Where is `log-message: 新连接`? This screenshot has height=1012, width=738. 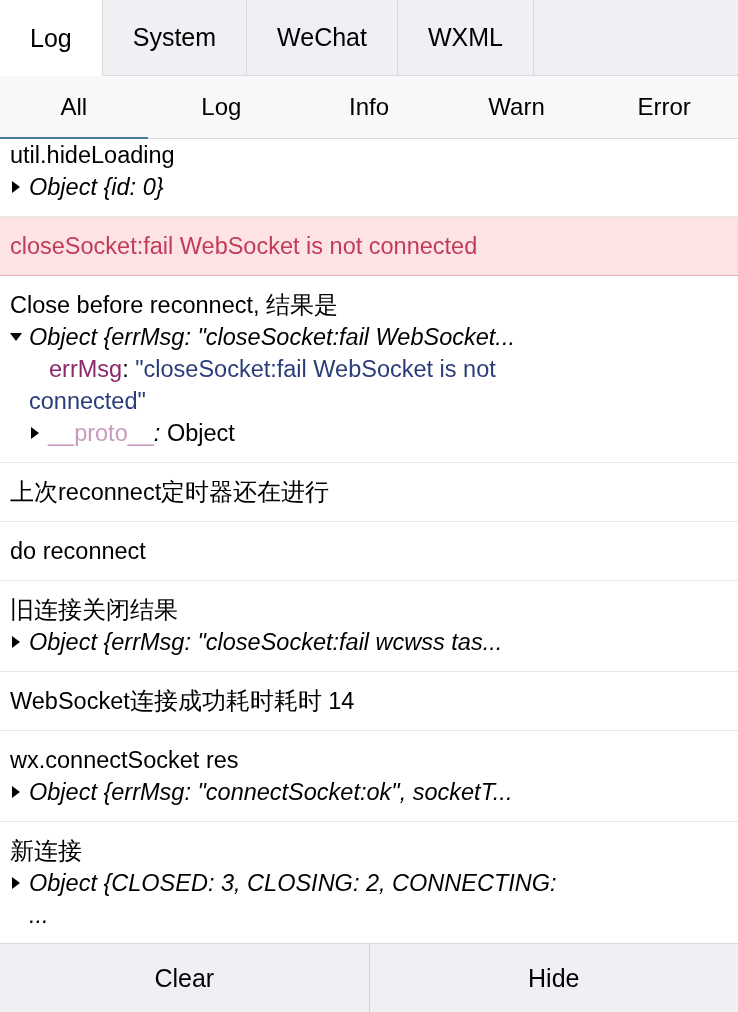
log-message: 新连接 is located at coordinates (46, 851).